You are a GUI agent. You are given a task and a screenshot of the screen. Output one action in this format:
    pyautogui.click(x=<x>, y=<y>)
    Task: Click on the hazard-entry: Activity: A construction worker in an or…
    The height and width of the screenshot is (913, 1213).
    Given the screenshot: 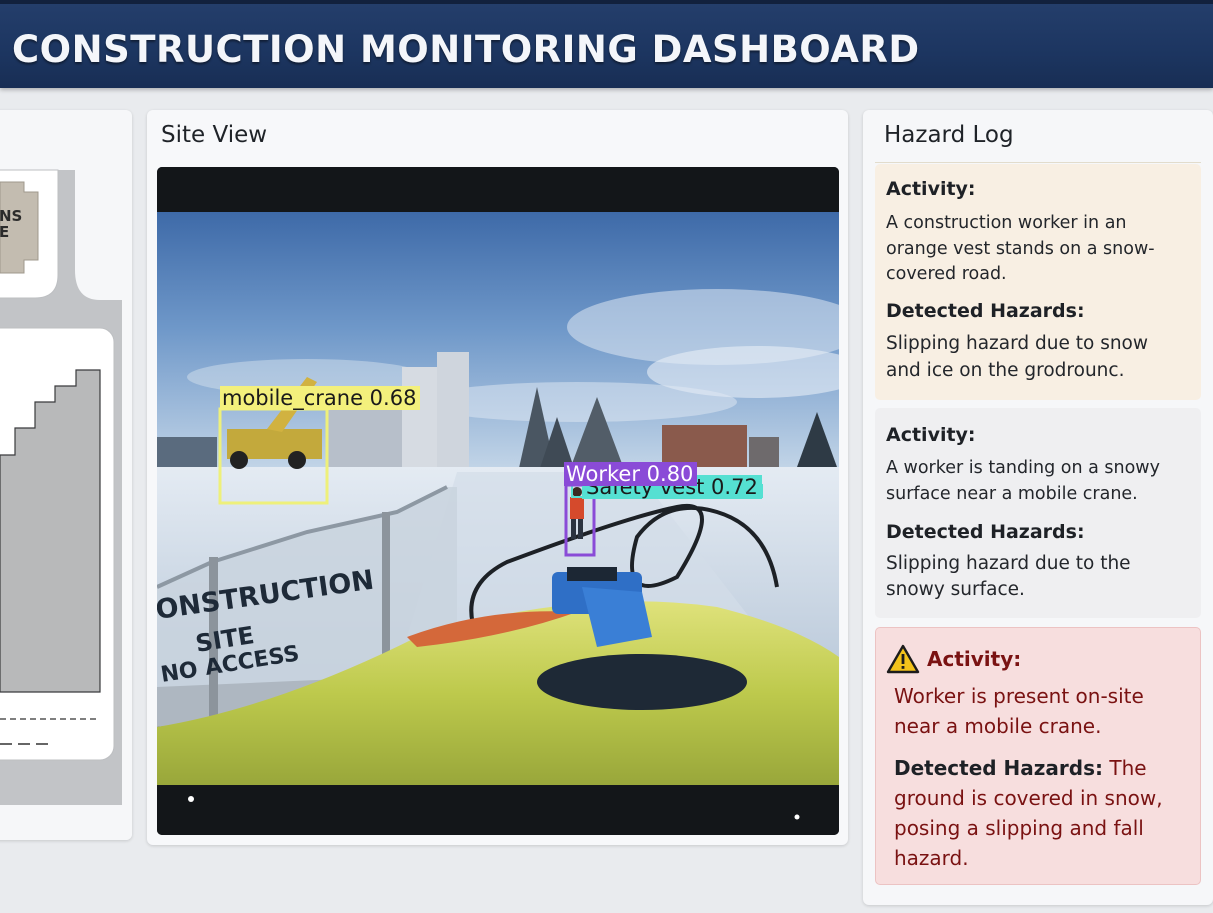 What is the action you would take?
    pyautogui.click(x=1038, y=282)
    